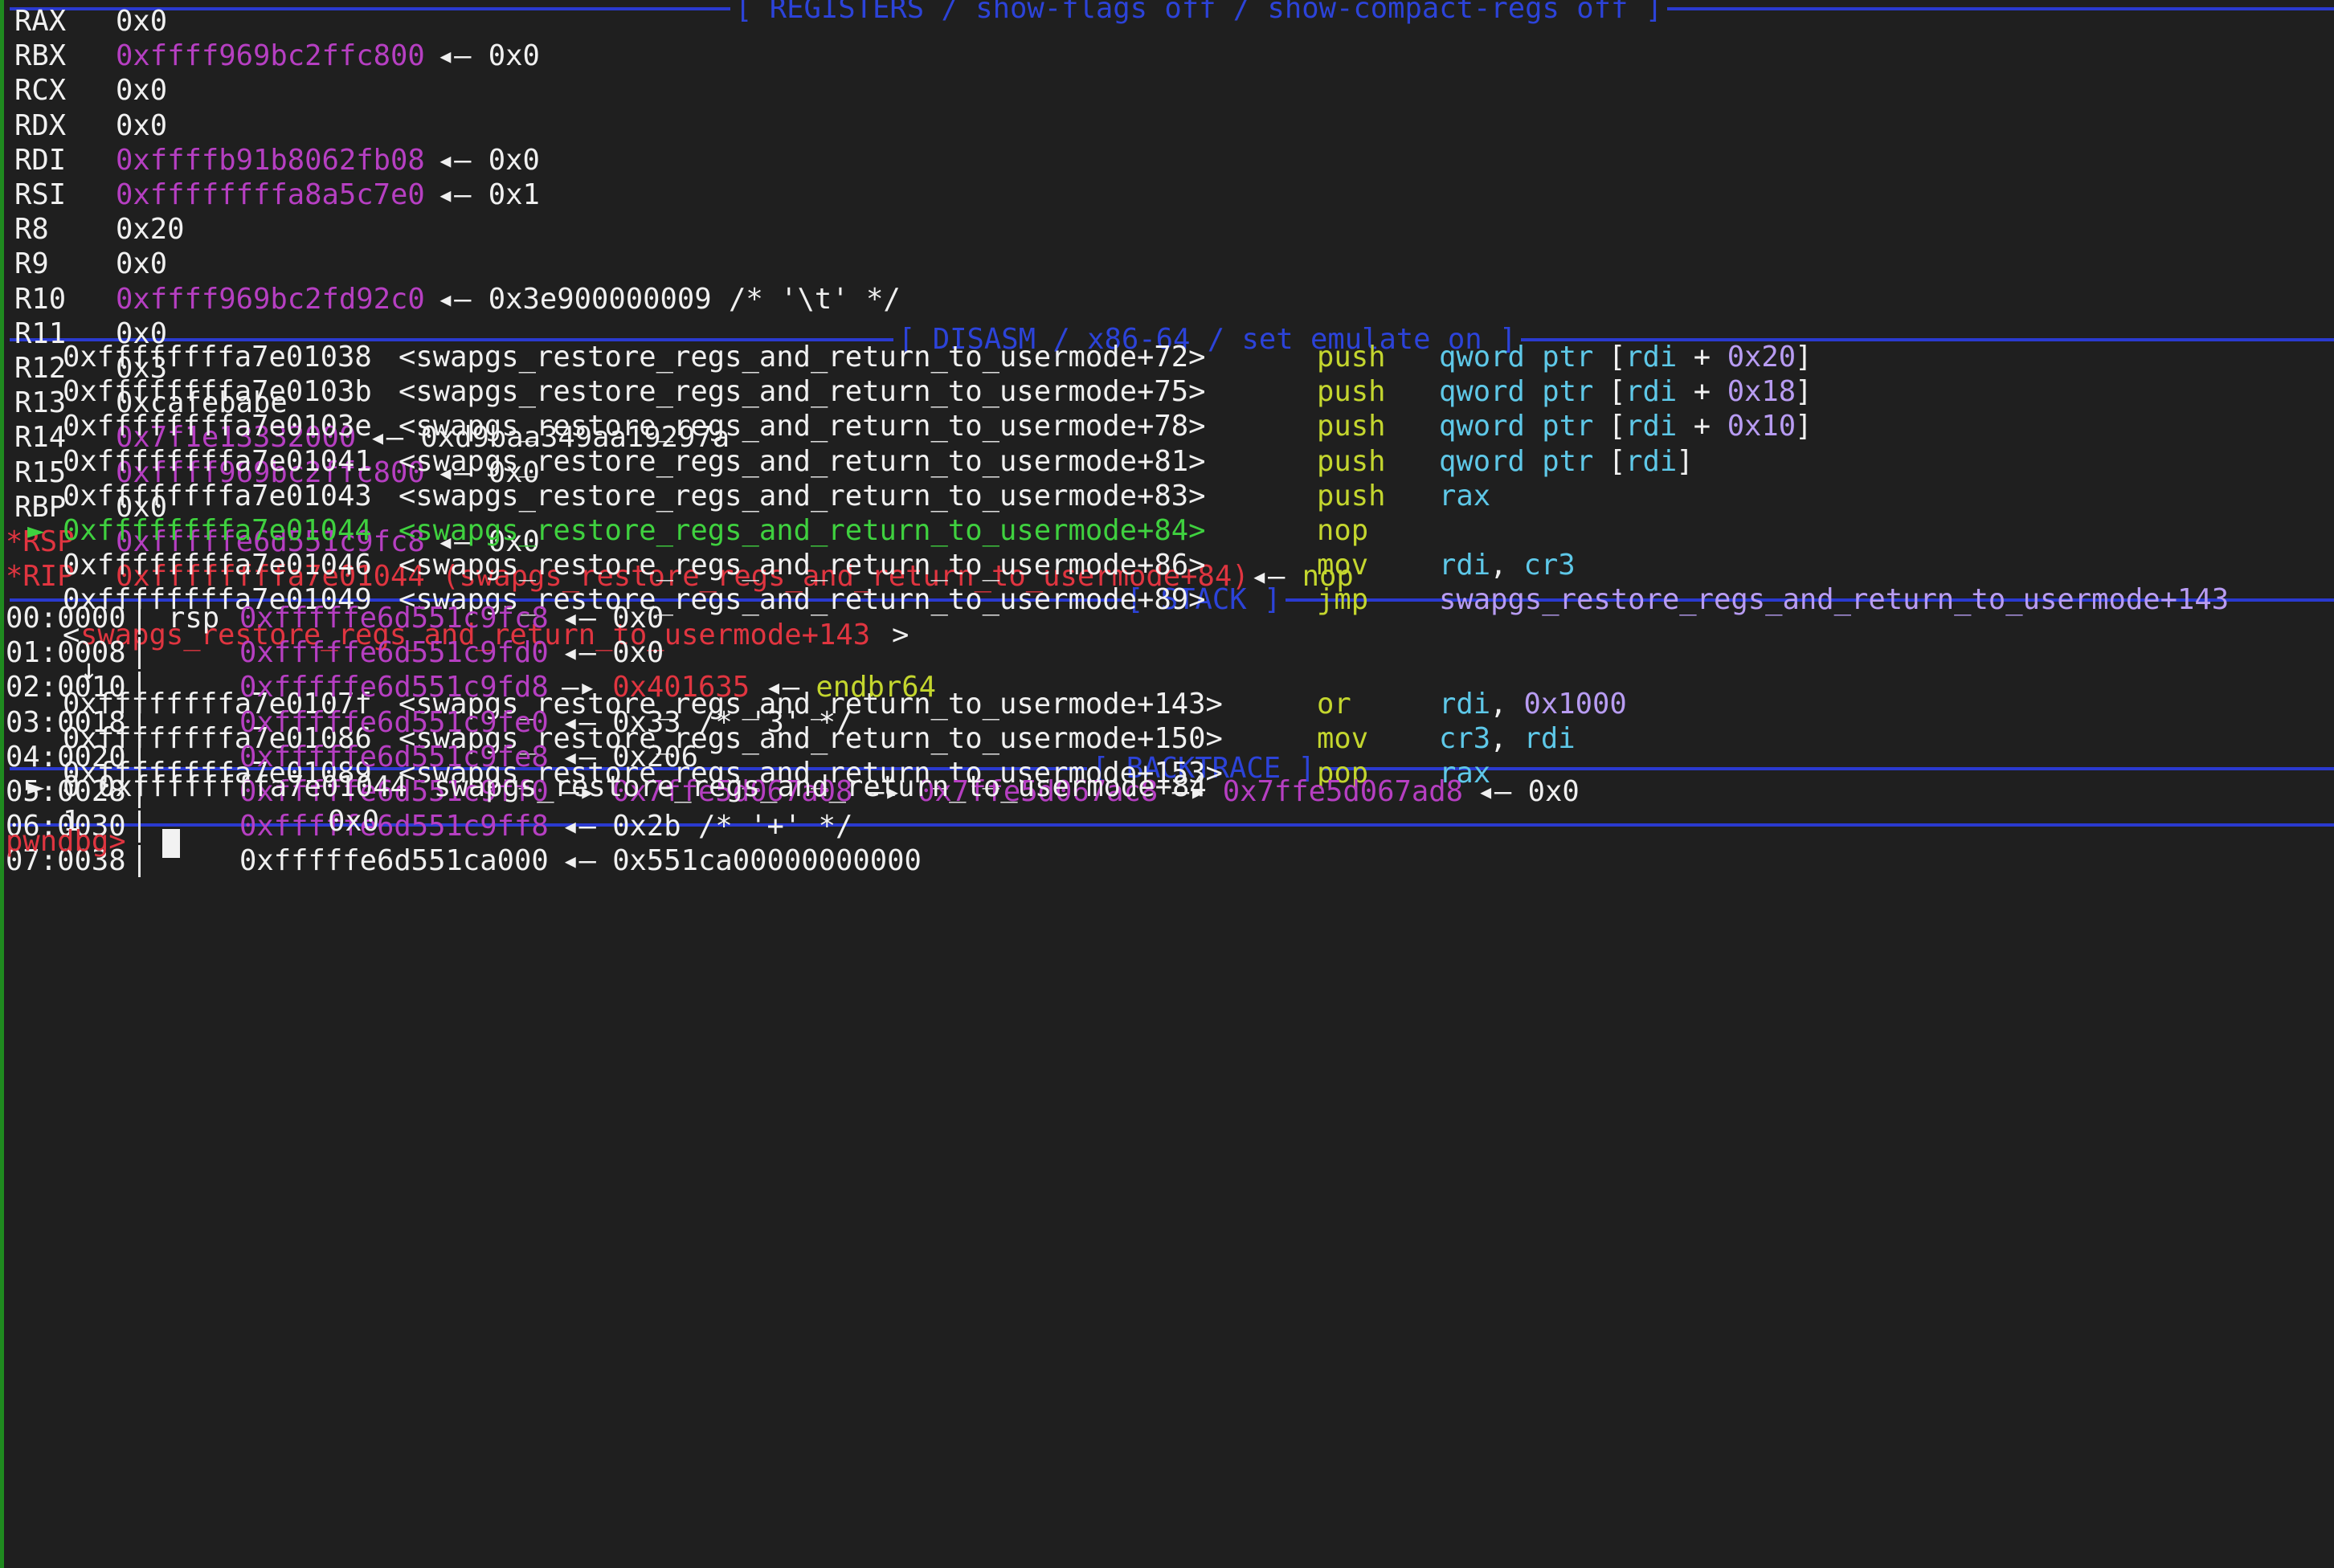 This screenshot has width=2334, height=1568. Describe the element at coordinates (1761, 392) in the screenshot. I see `instruction-operand-part: 0x18` at that location.